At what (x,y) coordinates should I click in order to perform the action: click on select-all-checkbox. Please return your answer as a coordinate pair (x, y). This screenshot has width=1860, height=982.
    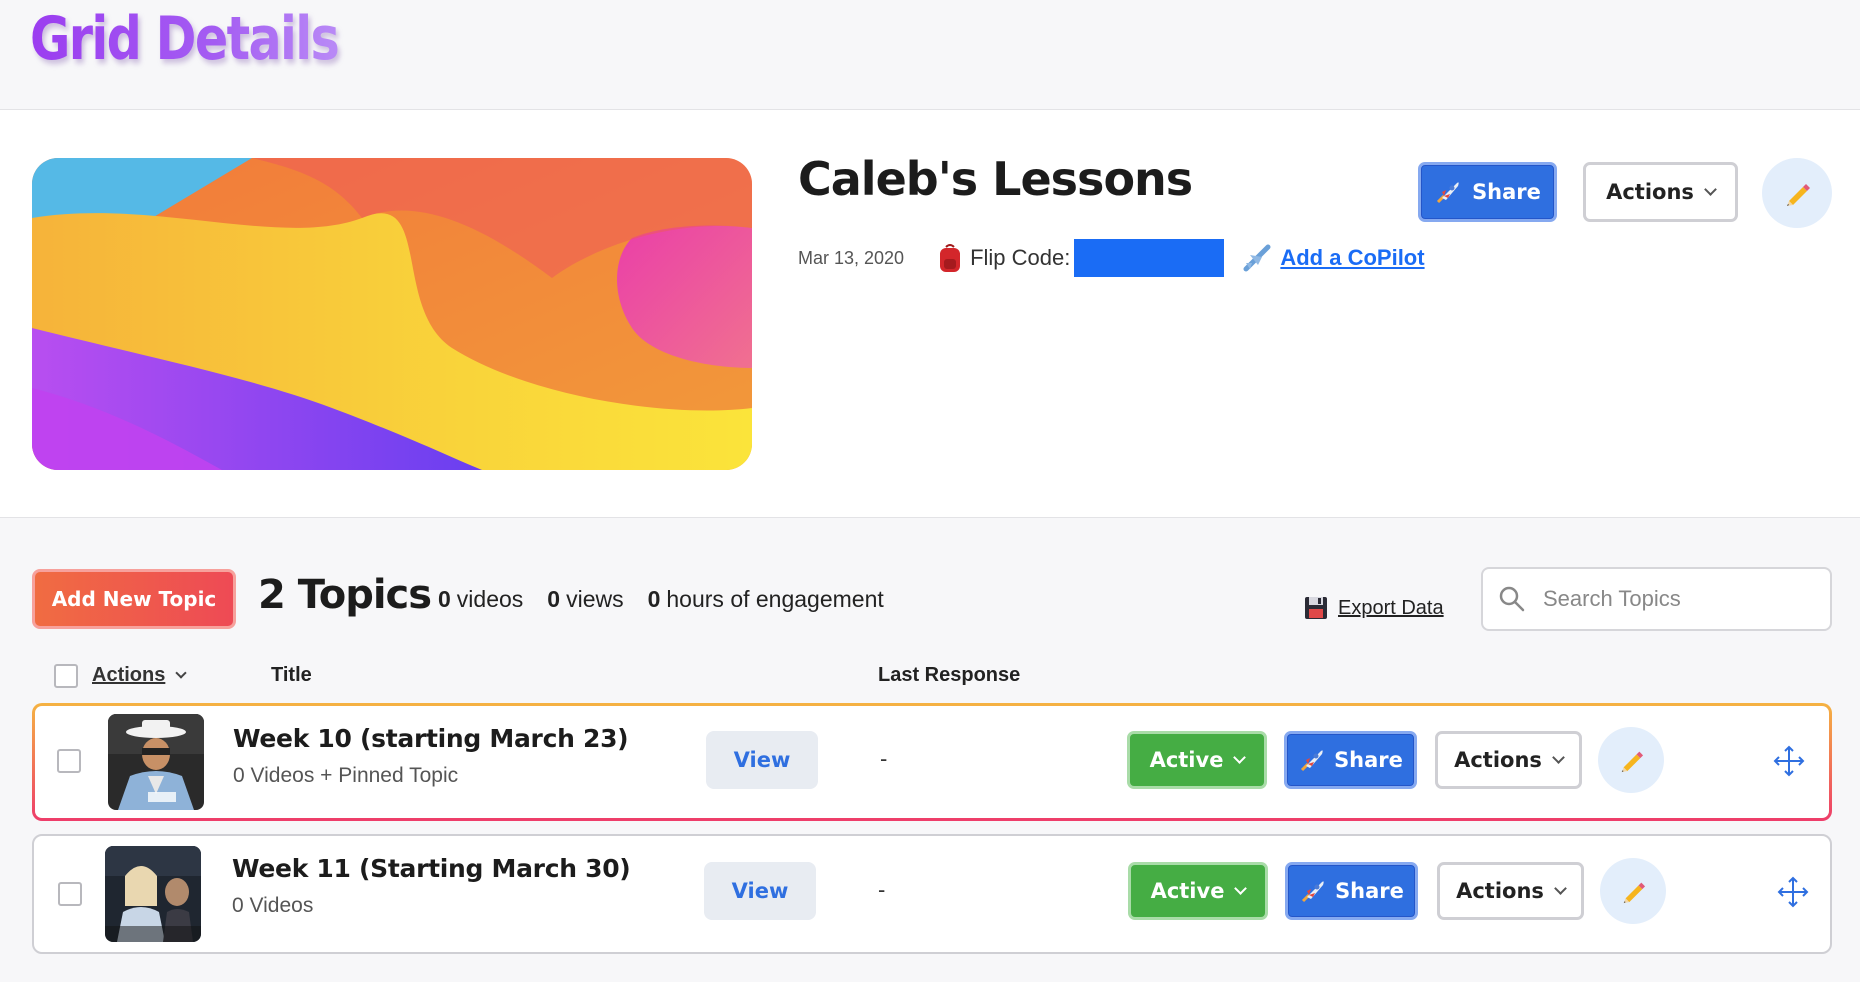
    Looking at the image, I should click on (66, 676).